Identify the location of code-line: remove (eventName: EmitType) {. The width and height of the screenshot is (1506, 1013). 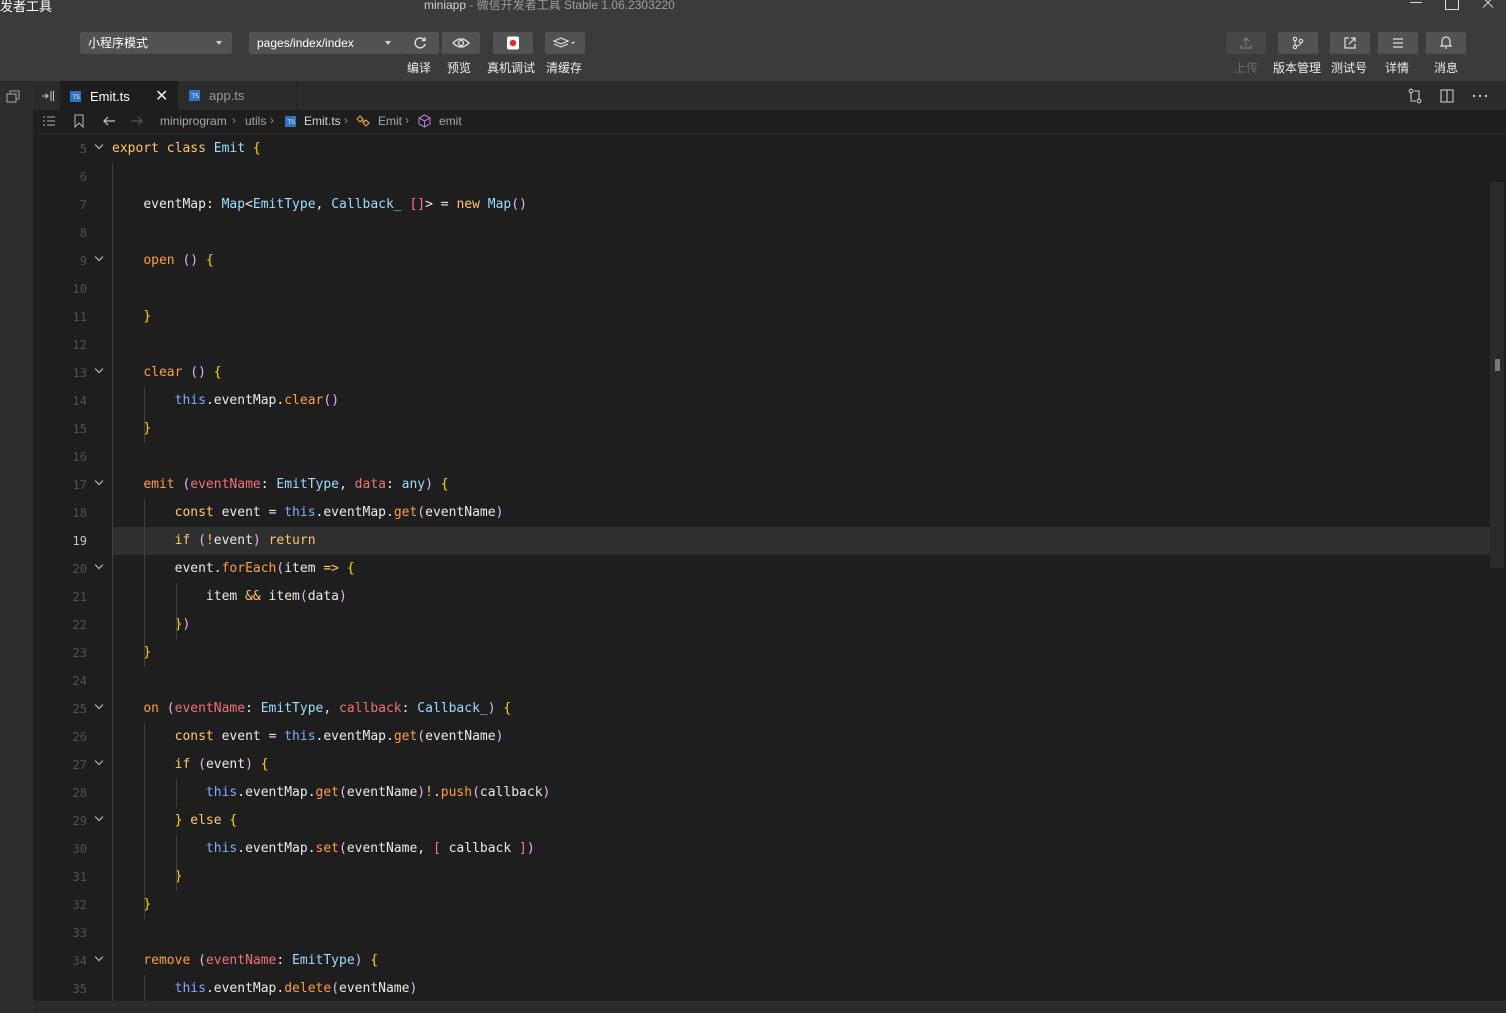
(802, 961).